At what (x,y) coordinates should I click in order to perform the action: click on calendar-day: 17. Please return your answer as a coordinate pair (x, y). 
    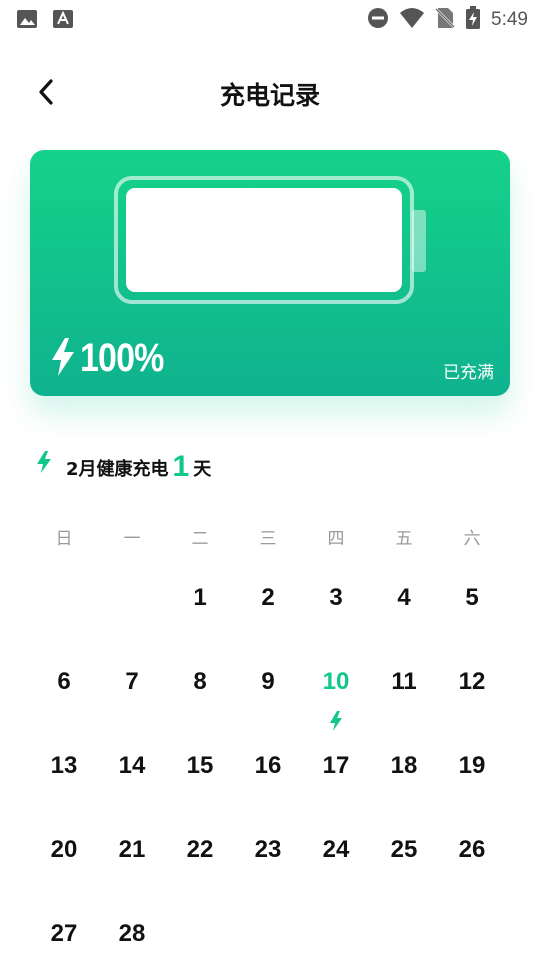
    Looking at the image, I should click on (336, 772).